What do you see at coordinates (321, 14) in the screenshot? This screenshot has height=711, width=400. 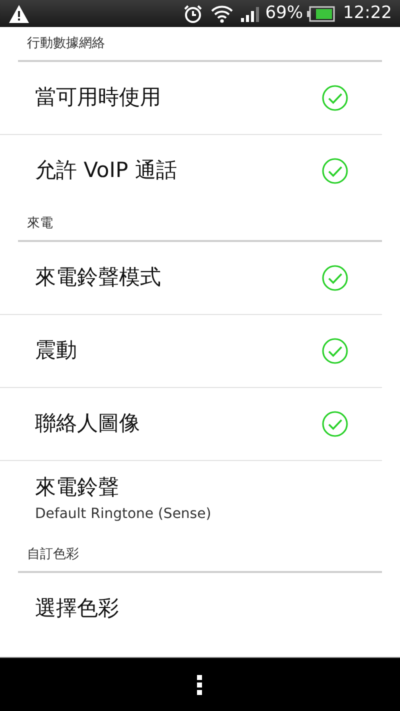 I see `battery-icon` at bounding box center [321, 14].